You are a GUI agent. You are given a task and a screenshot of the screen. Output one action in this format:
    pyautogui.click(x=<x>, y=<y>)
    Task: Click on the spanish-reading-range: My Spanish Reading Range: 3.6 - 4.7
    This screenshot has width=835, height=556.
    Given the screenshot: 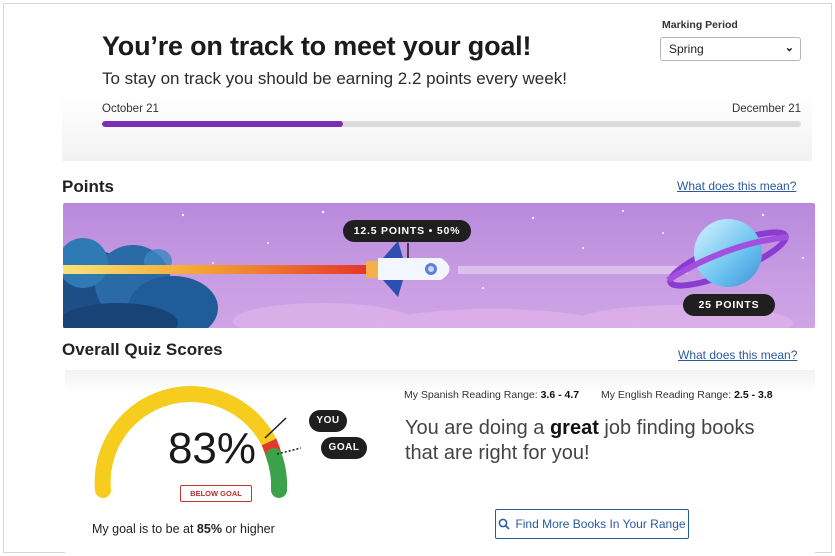 What is the action you would take?
    pyautogui.click(x=491, y=395)
    